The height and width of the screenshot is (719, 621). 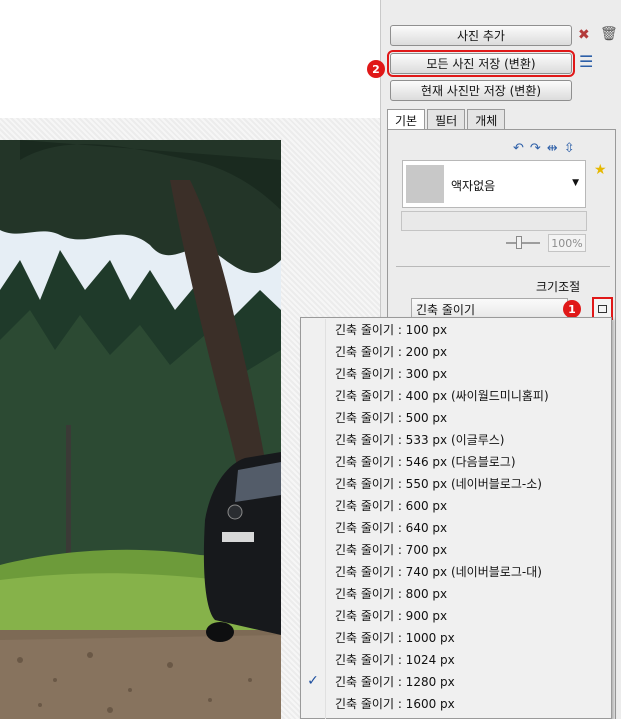 I want to click on dropdown-item-label: 긴축 줄이기 : 546 px (다음블로그), so click(x=425, y=461).